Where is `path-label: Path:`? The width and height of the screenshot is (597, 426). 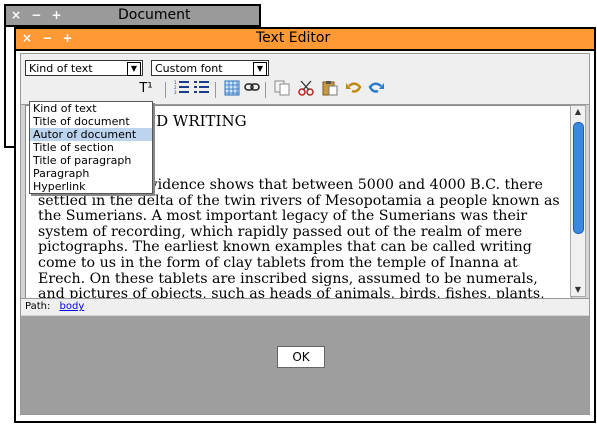
path-label: Path: is located at coordinates (38, 306).